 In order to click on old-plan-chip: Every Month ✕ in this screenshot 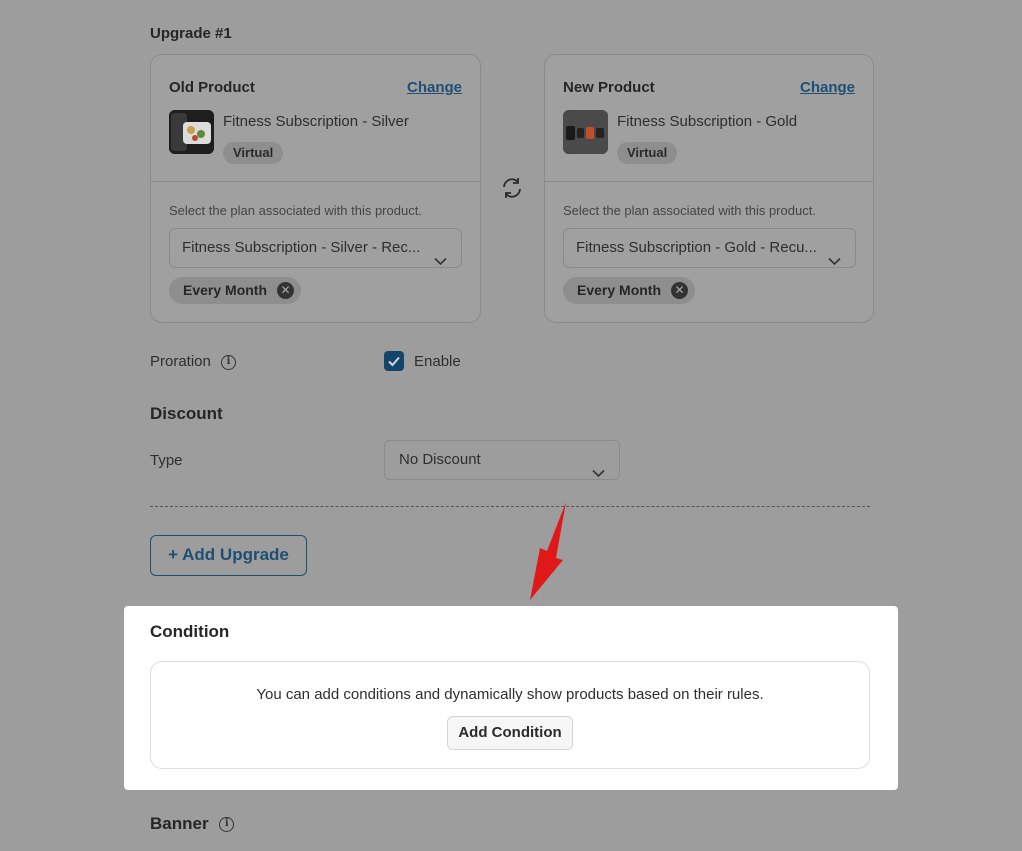, I will do `click(235, 290)`.